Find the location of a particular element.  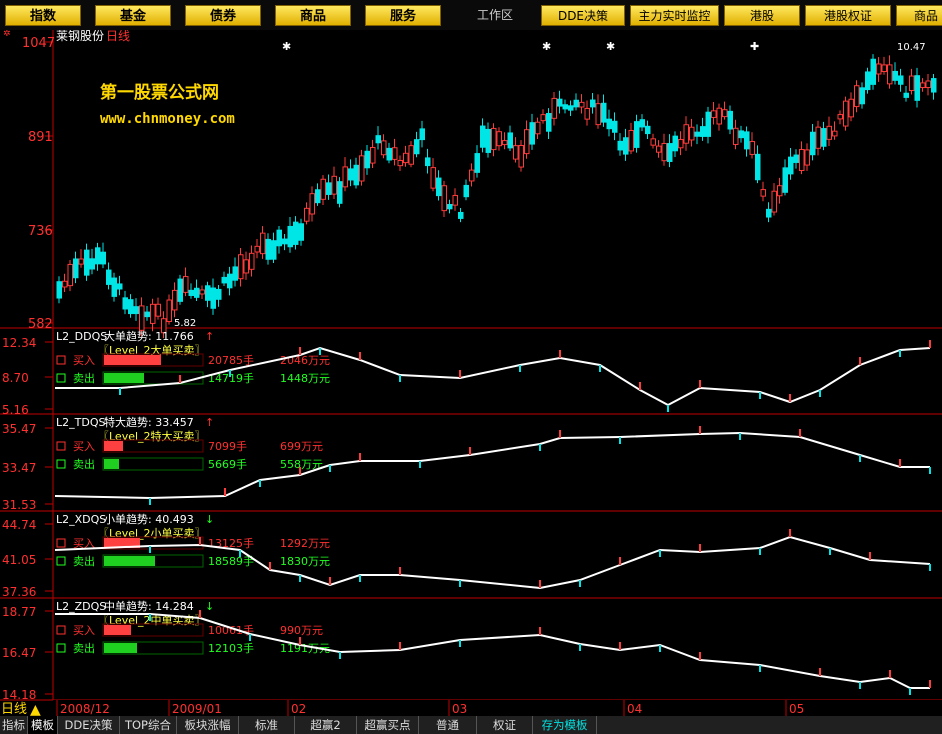

toolbar-hkwarrant-button: 港股权证 is located at coordinates (848, 15).